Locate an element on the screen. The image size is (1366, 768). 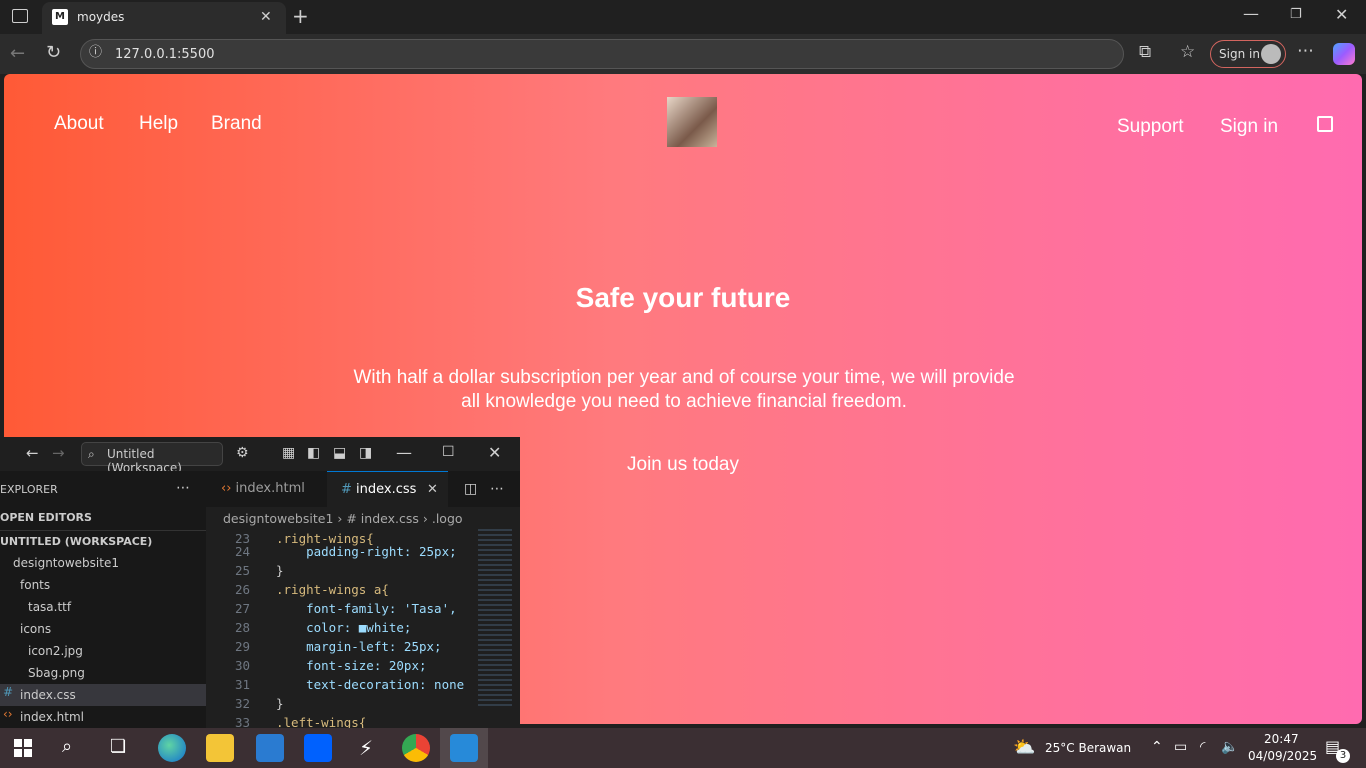
command-center: ⌕ Untitled (Workspace) is located at coordinates (152, 458).